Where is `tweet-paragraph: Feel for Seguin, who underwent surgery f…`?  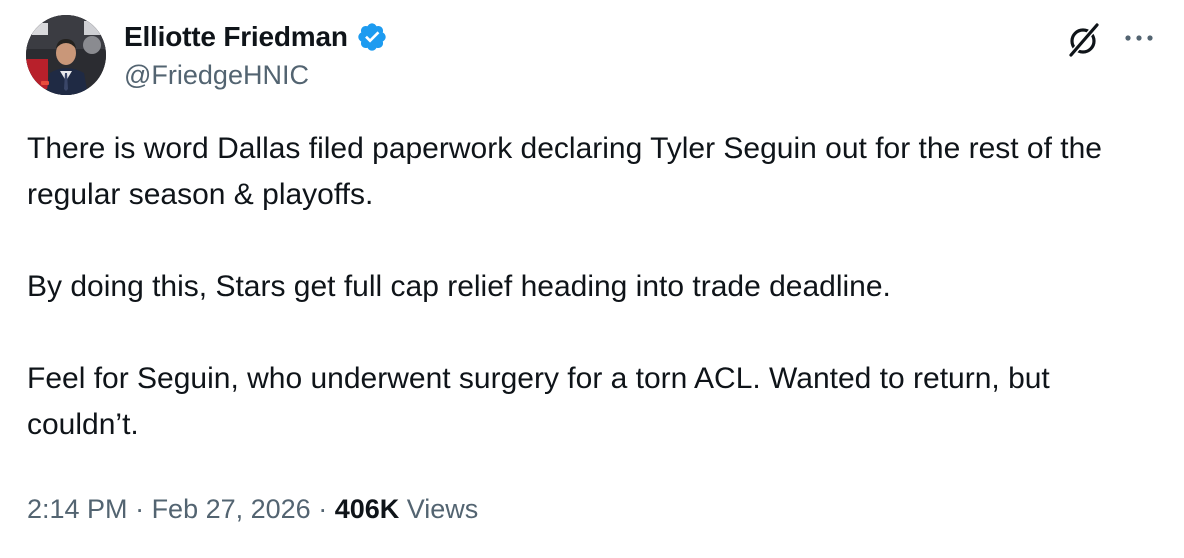 tweet-paragraph: Feel for Seguin, who underwent surgery f… is located at coordinates (538, 401).